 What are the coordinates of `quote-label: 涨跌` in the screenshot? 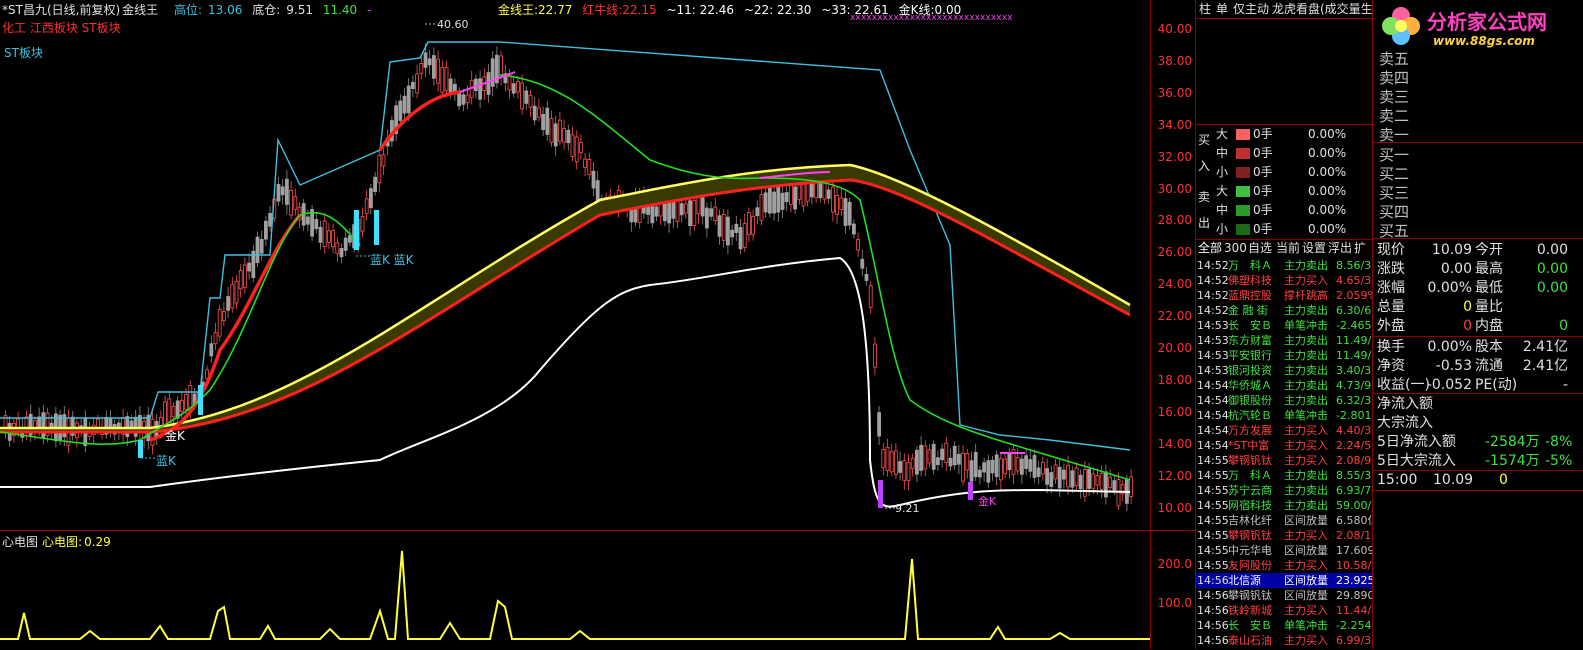 It's located at (1391, 269).